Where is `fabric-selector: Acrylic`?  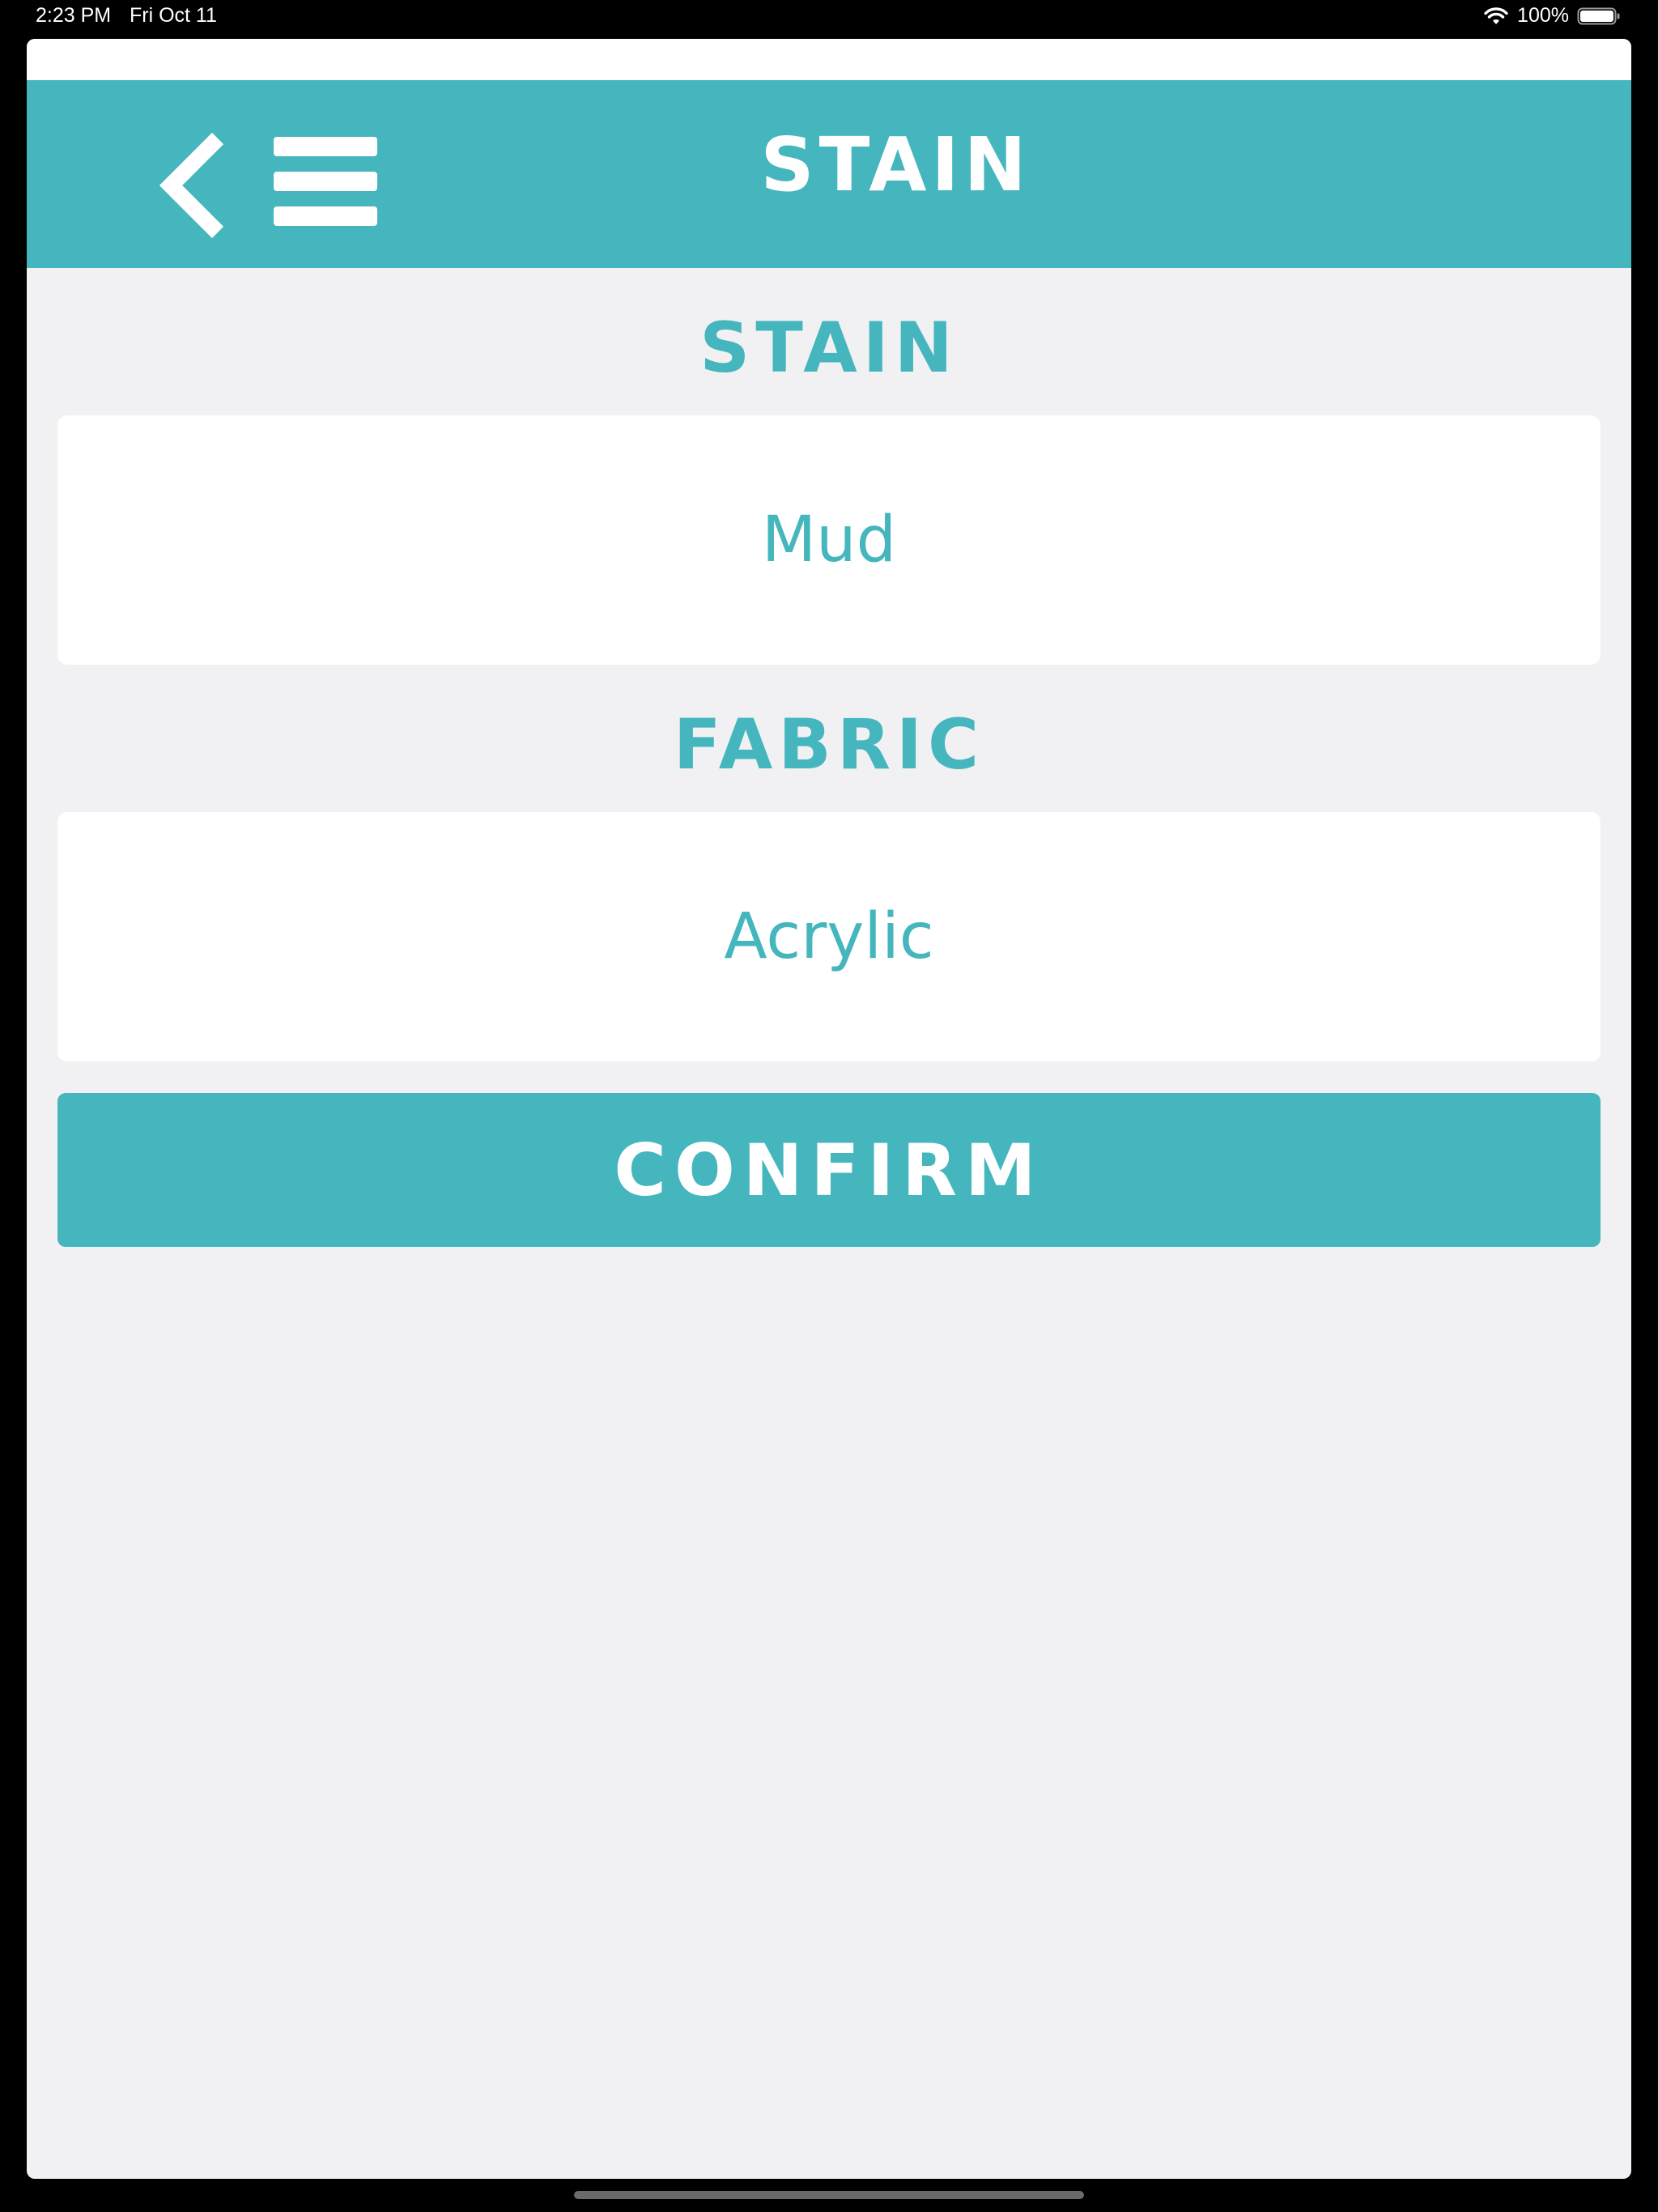 fabric-selector: Acrylic is located at coordinates (829, 936).